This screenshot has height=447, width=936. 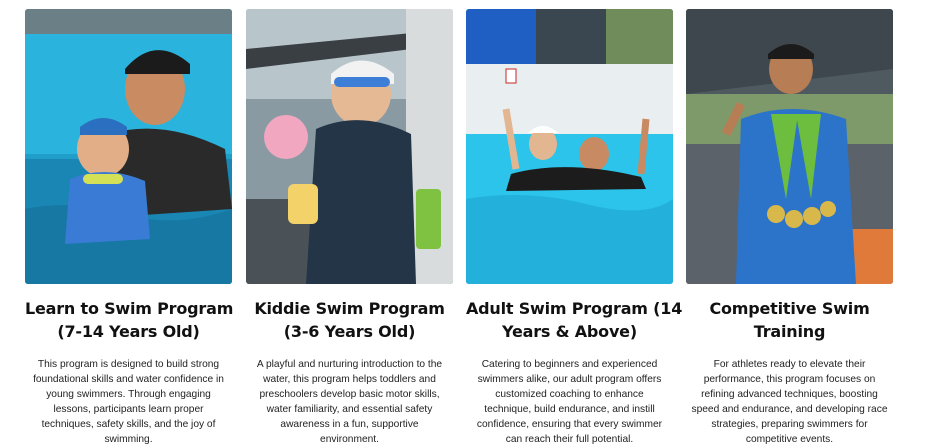 What do you see at coordinates (349, 439) in the screenshot?
I see `program-desc-line: environment.` at bounding box center [349, 439].